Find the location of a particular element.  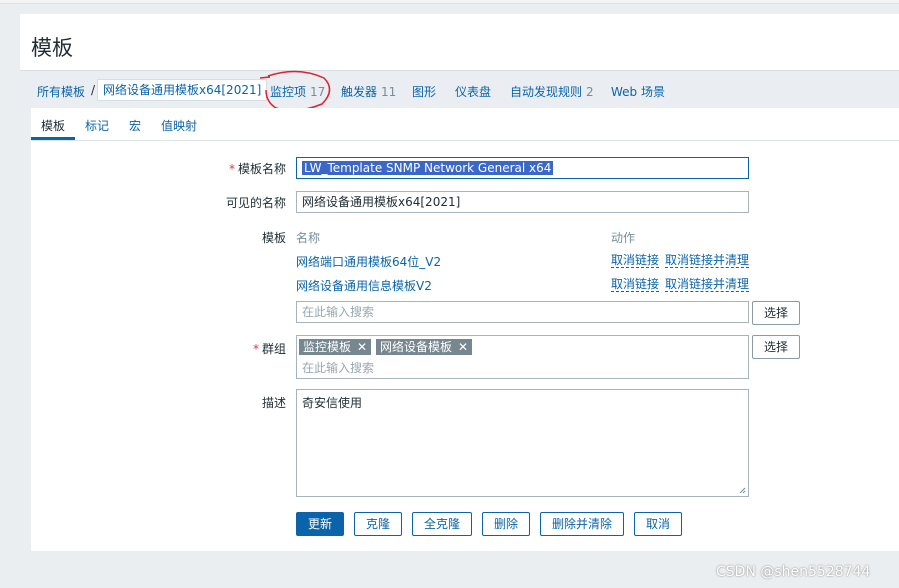

template-search-placeholder: 在此输入搜索 is located at coordinates (338, 312).